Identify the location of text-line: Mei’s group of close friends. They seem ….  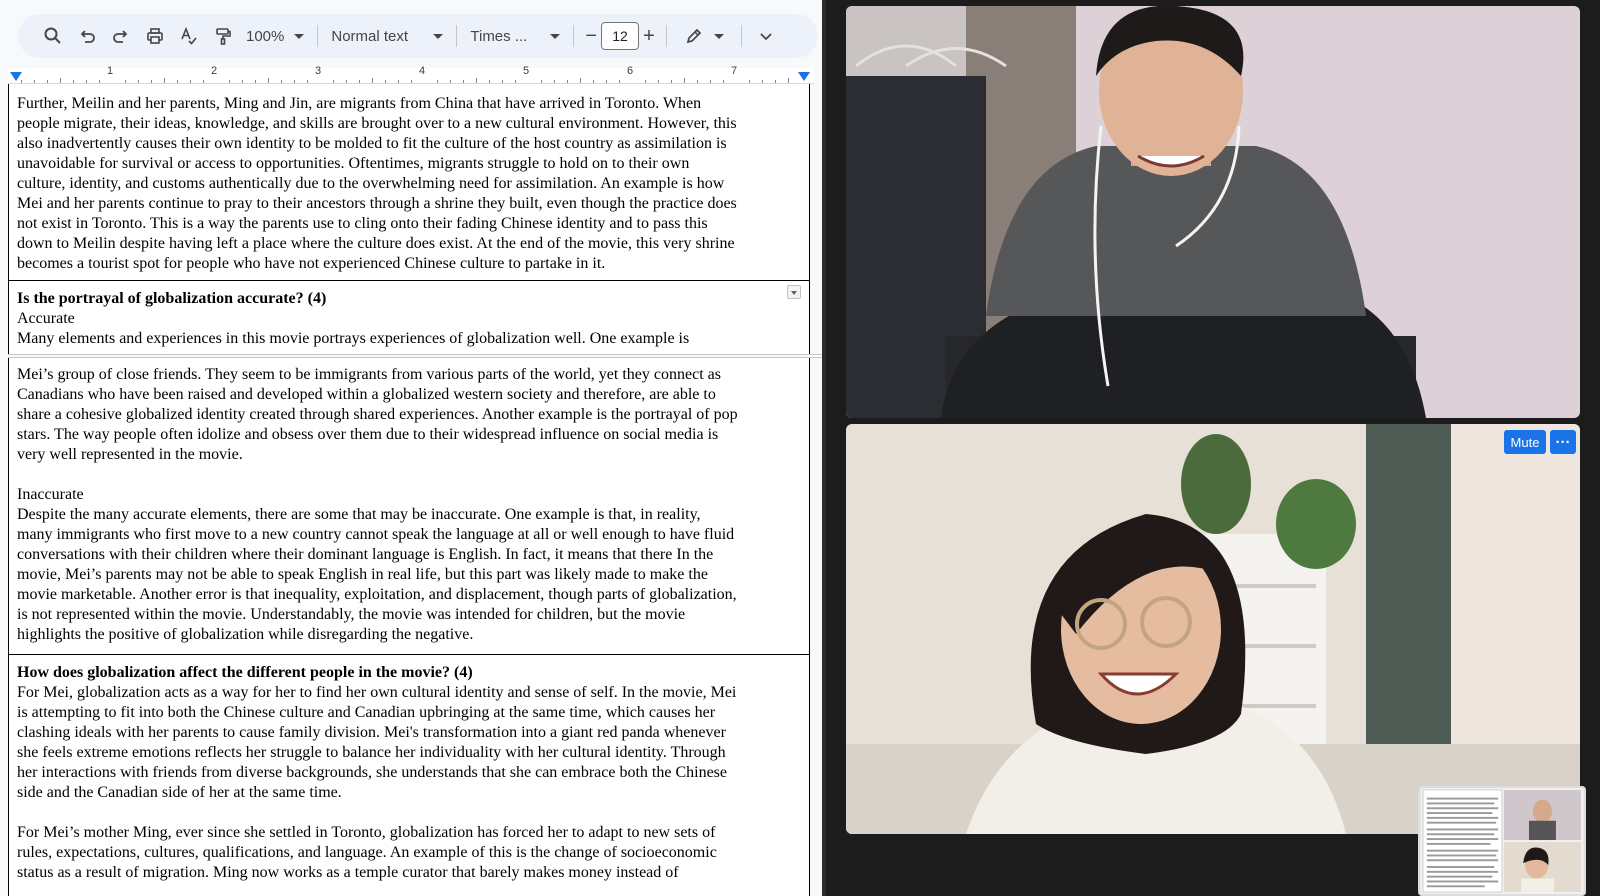
(369, 374).